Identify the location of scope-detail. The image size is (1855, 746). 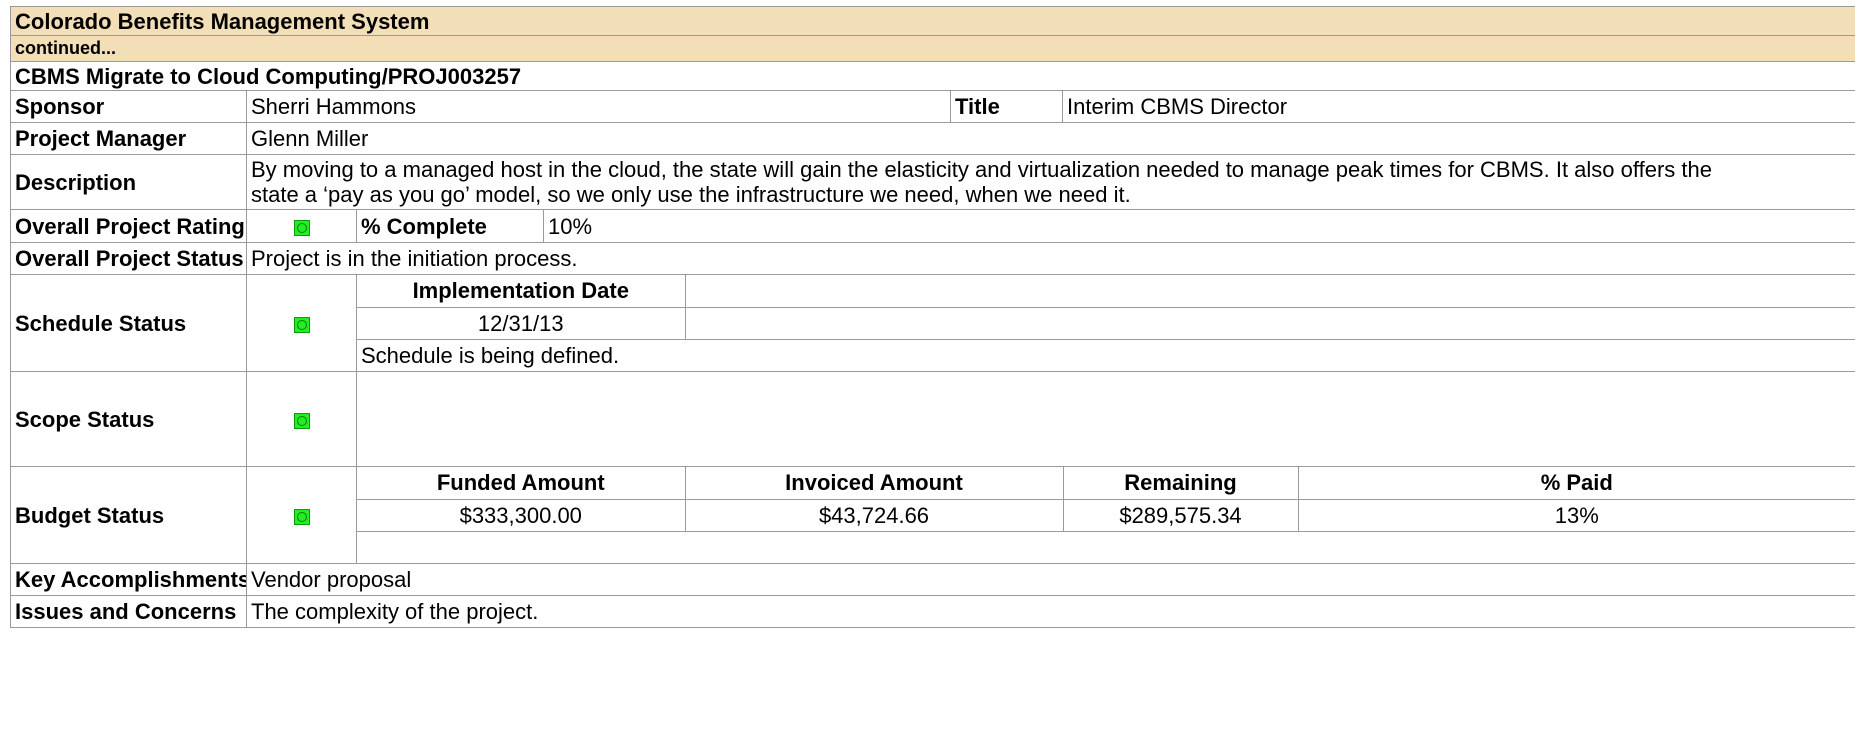
(1105, 419).